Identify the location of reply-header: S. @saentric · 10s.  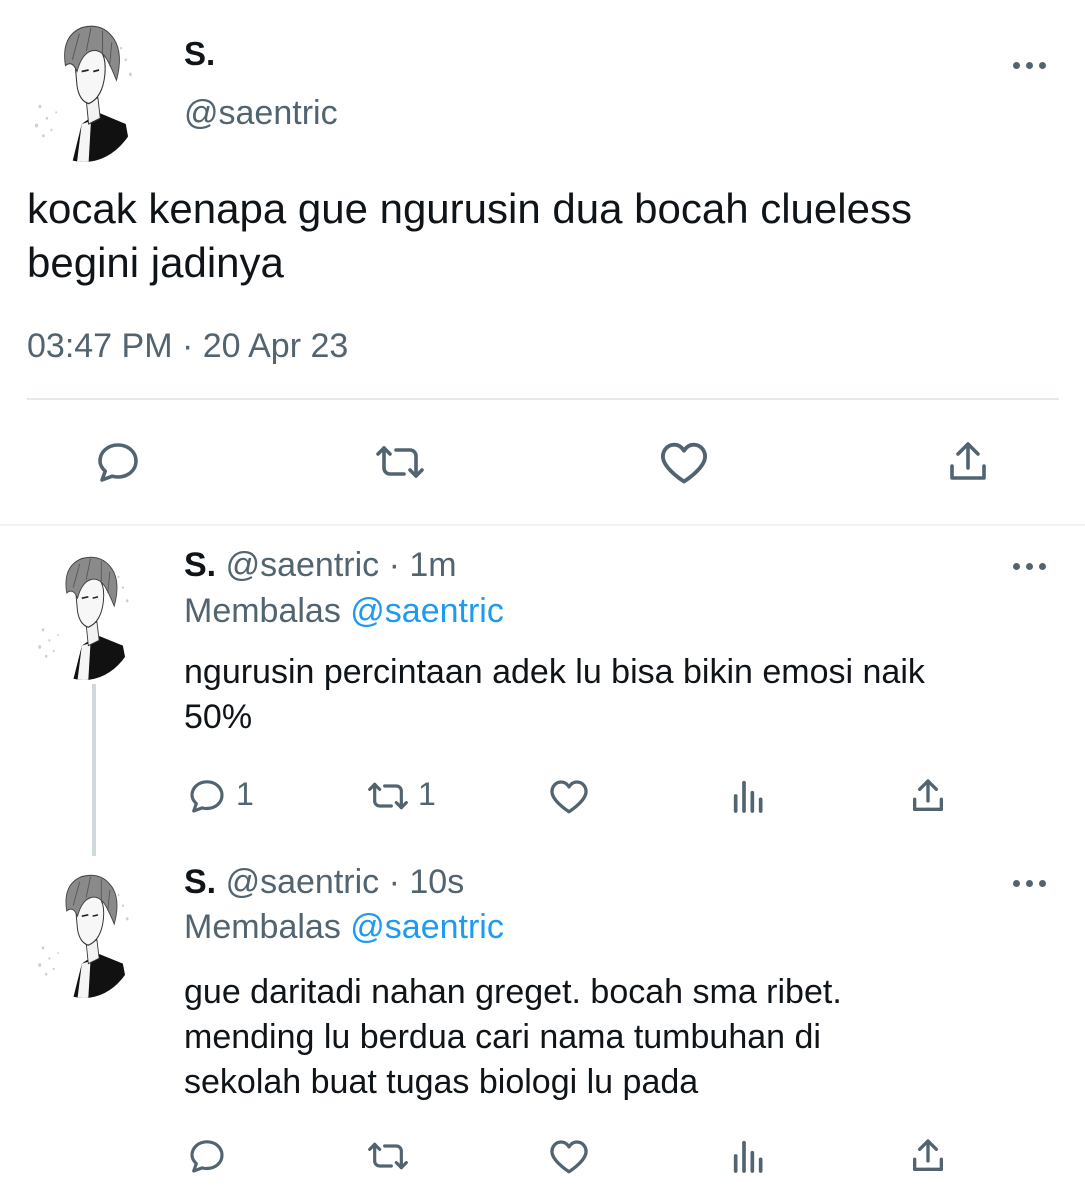
(324, 882).